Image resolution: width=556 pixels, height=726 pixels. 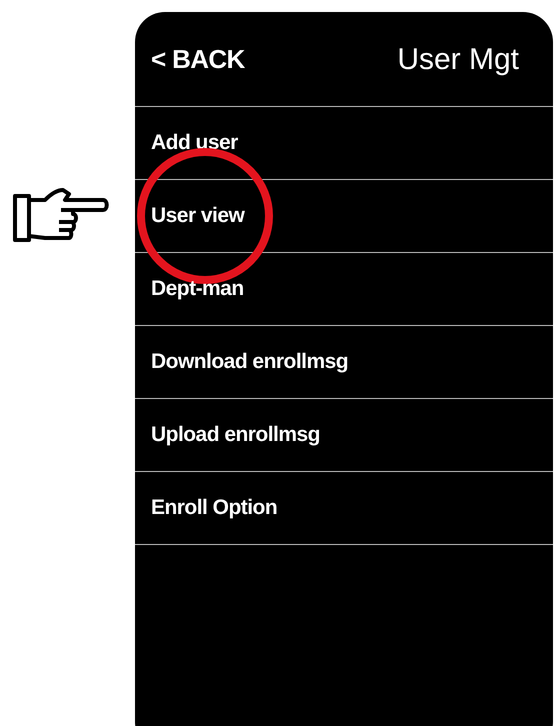 What do you see at coordinates (198, 59) in the screenshot?
I see `back-button: < BACK` at bounding box center [198, 59].